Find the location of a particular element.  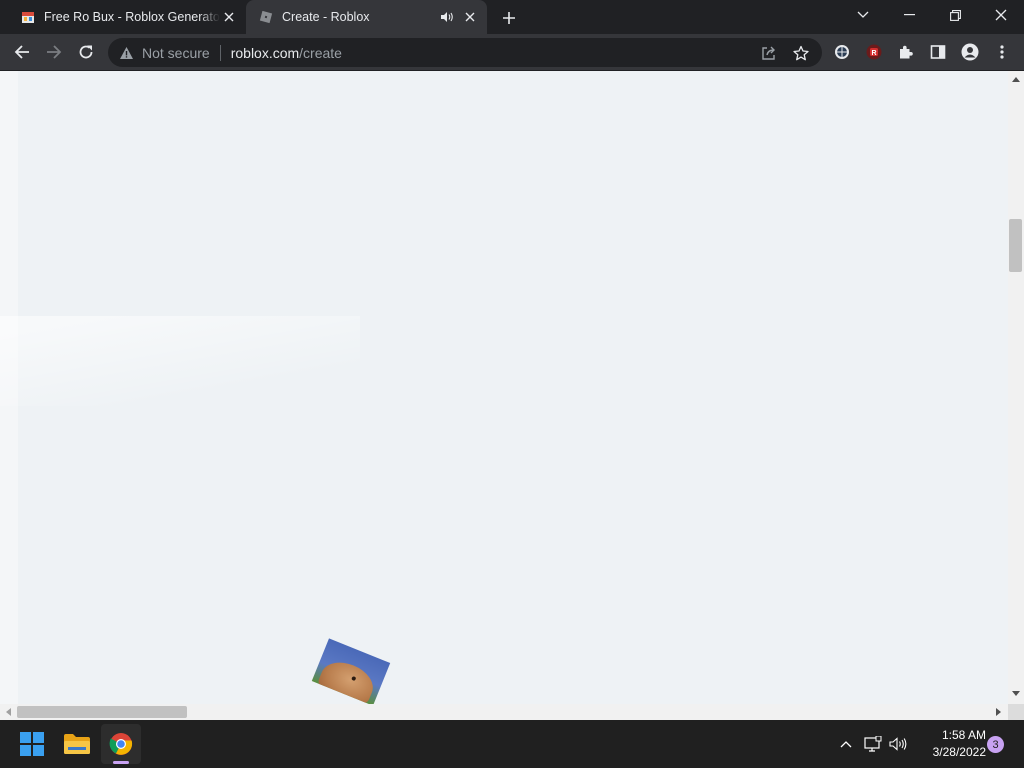

security-label: Not secure is located at coordinates (176, 53).